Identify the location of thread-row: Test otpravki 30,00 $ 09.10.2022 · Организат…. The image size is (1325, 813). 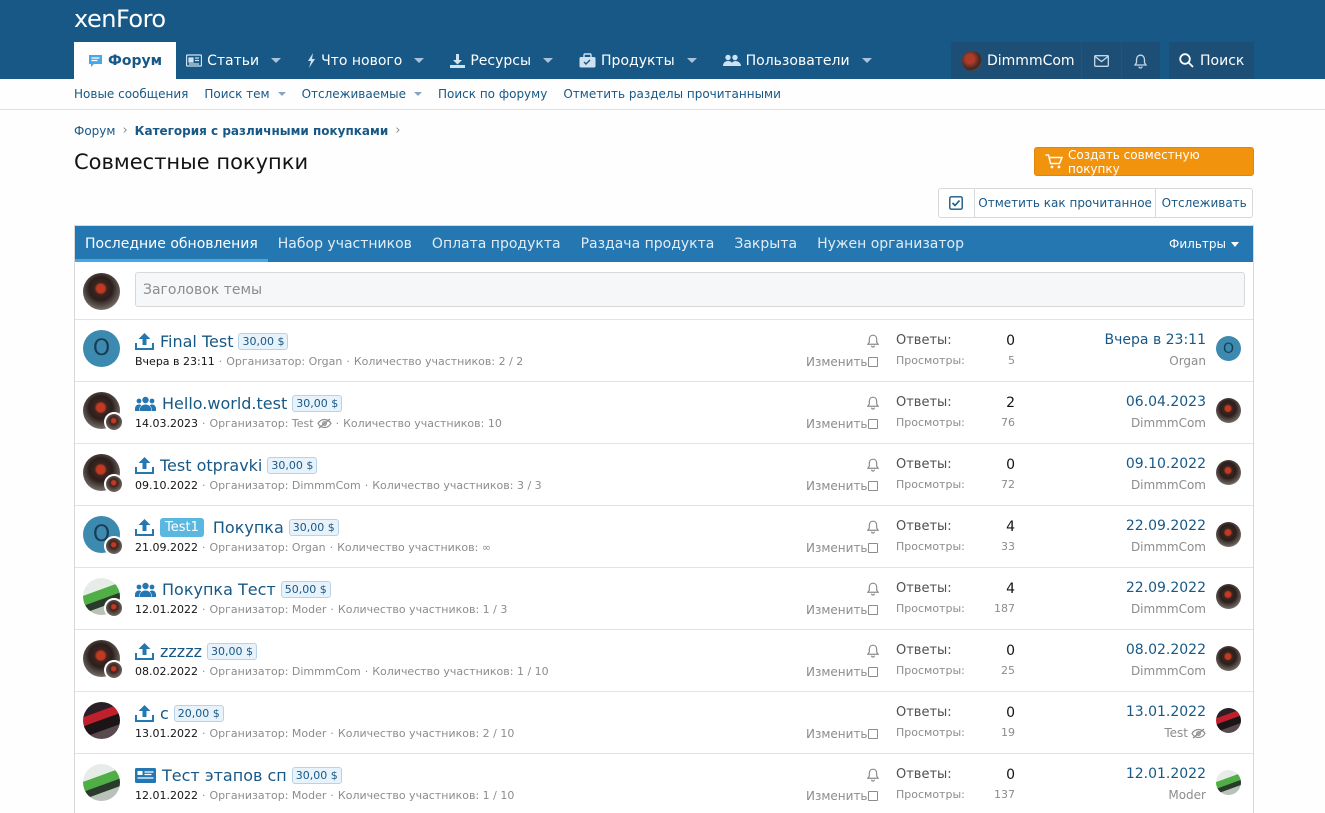
(664, 475).